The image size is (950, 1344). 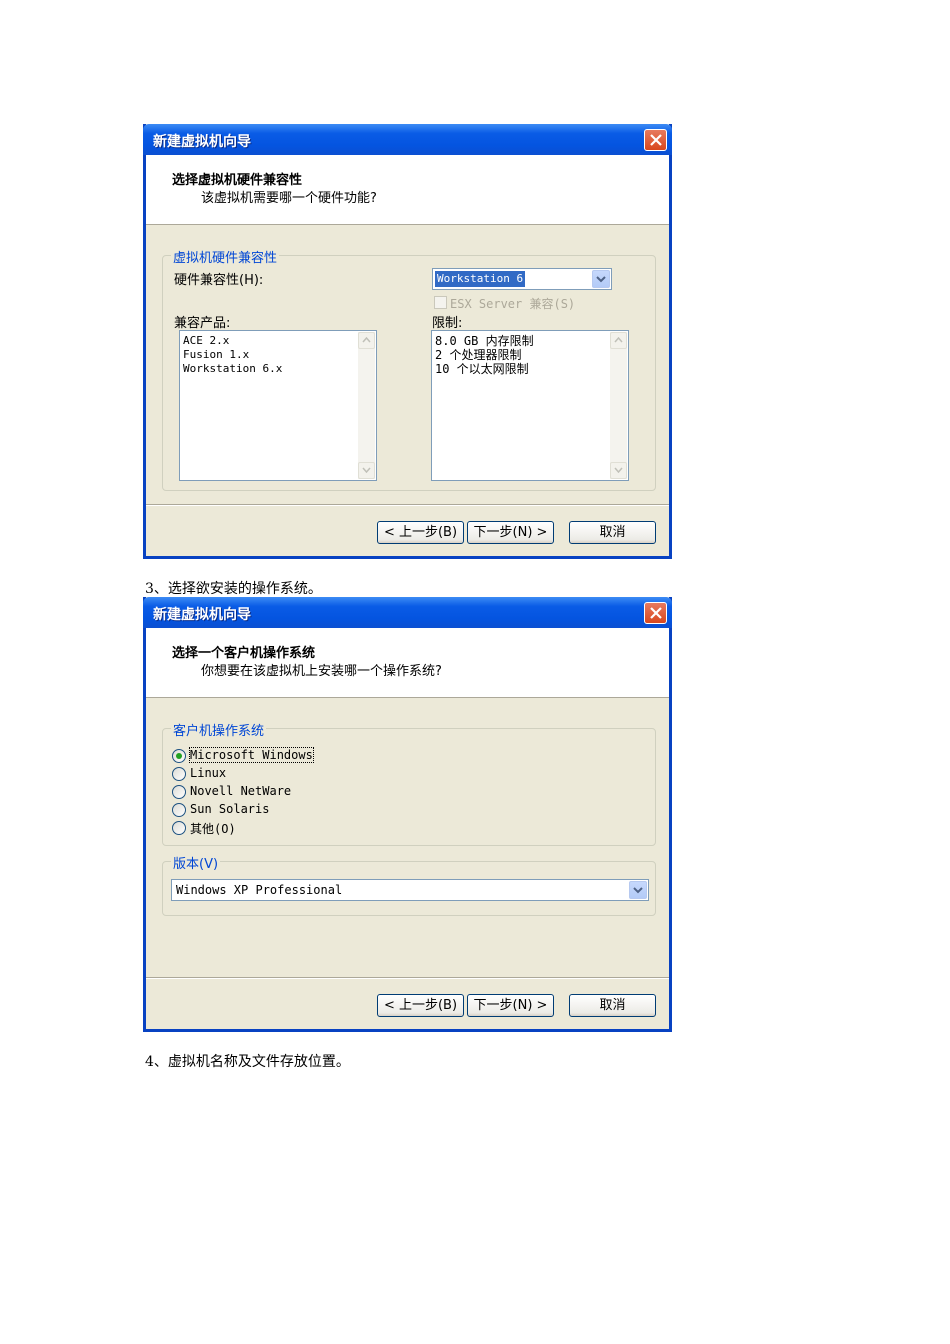 What do you see at coordinates (247, 1062) in the screenshot?
I see `caption-step-4: 4、虚拟机名称及文件存放位置。` at bounding box center [247, 1062].